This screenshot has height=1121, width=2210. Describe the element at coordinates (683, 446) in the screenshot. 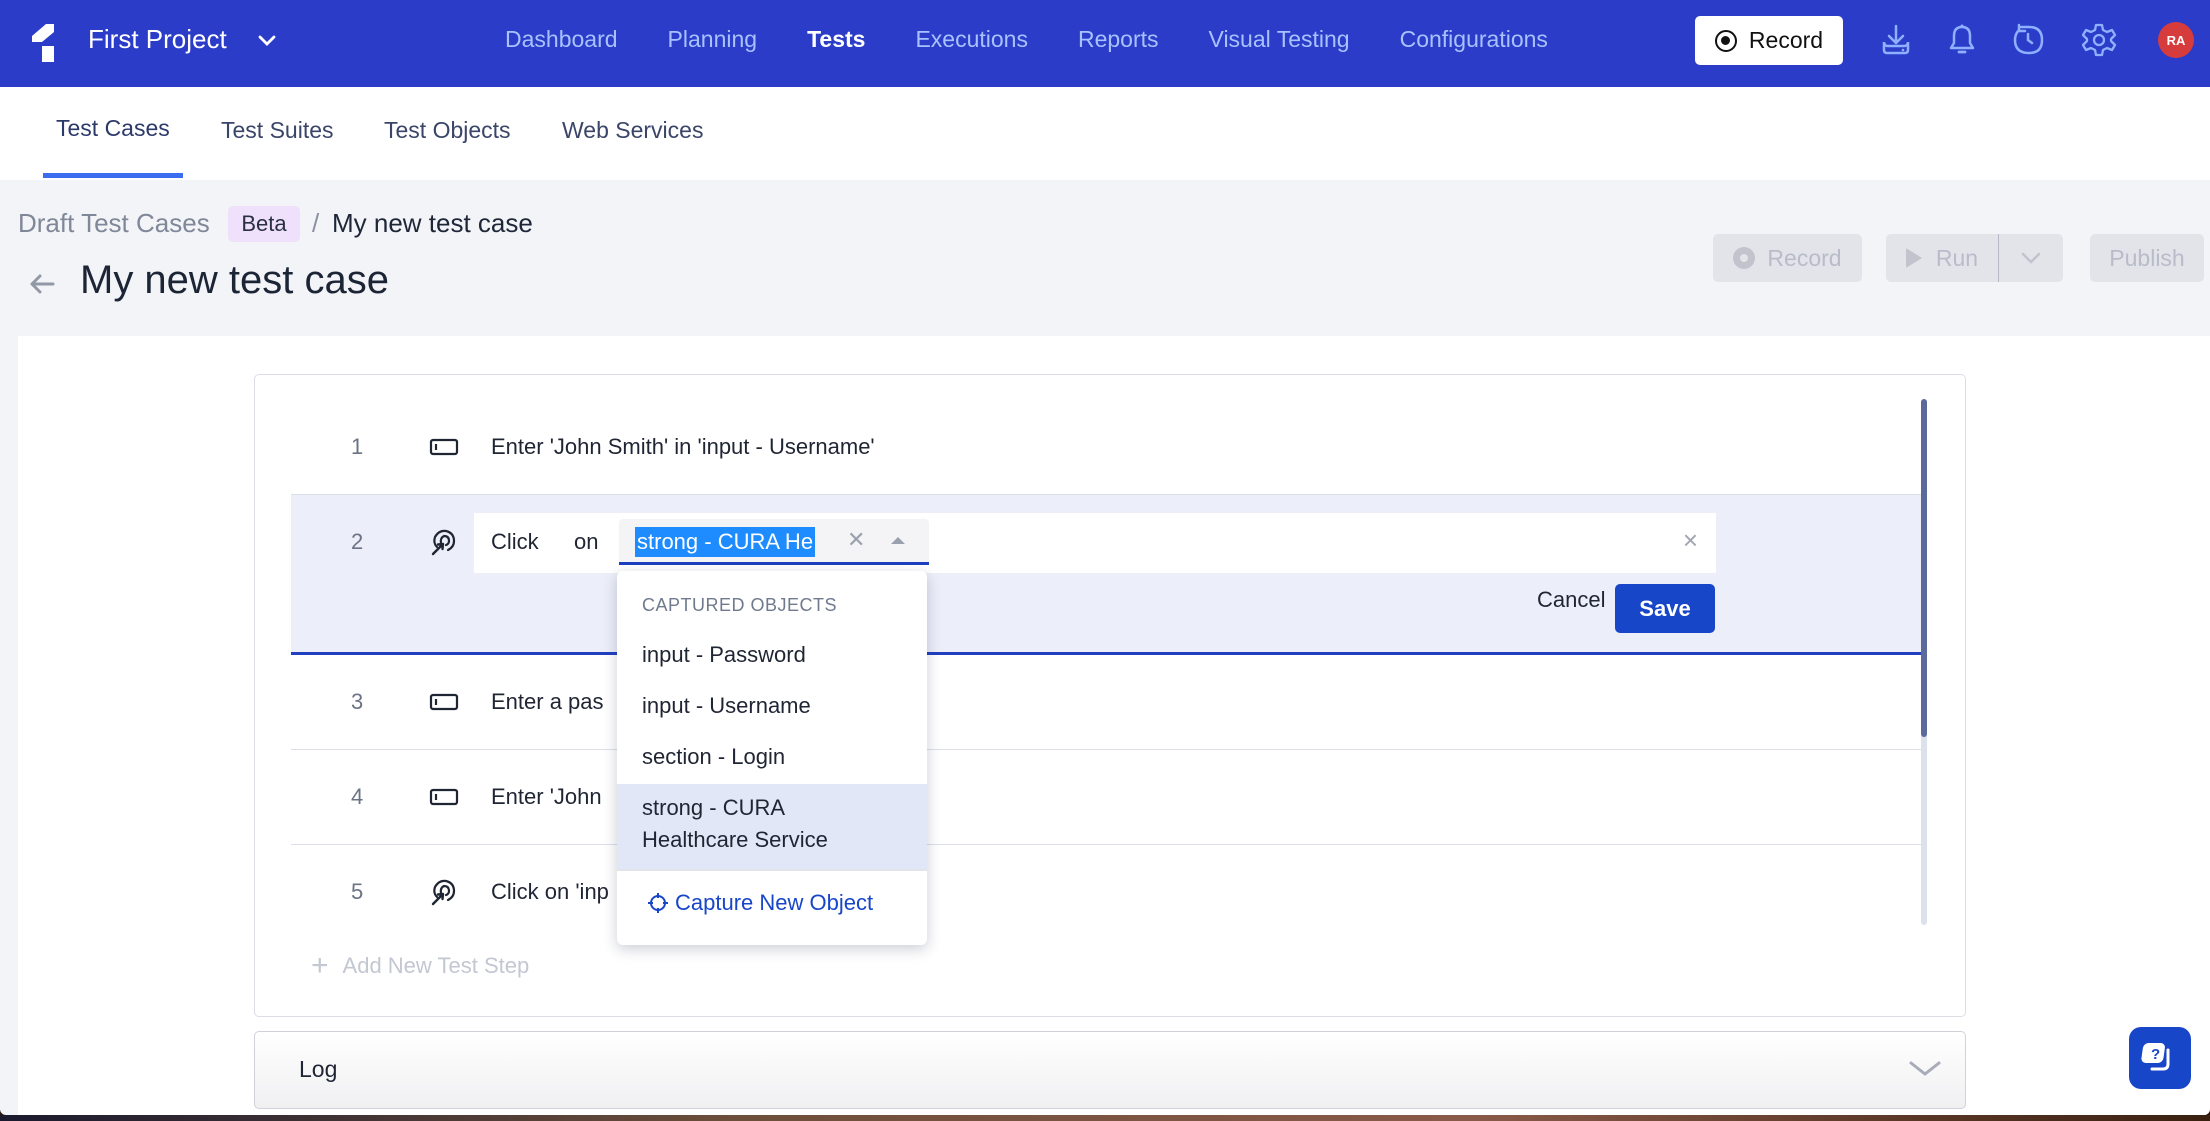

I see `step-text: Enter 'John Smith' in 'input - Username'` at that location.